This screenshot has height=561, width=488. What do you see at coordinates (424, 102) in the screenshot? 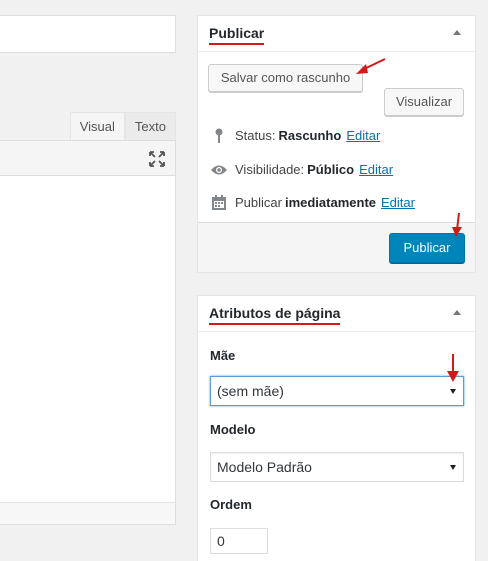
I see `preview-button: Visualizar` at bounding box center [424, 102].